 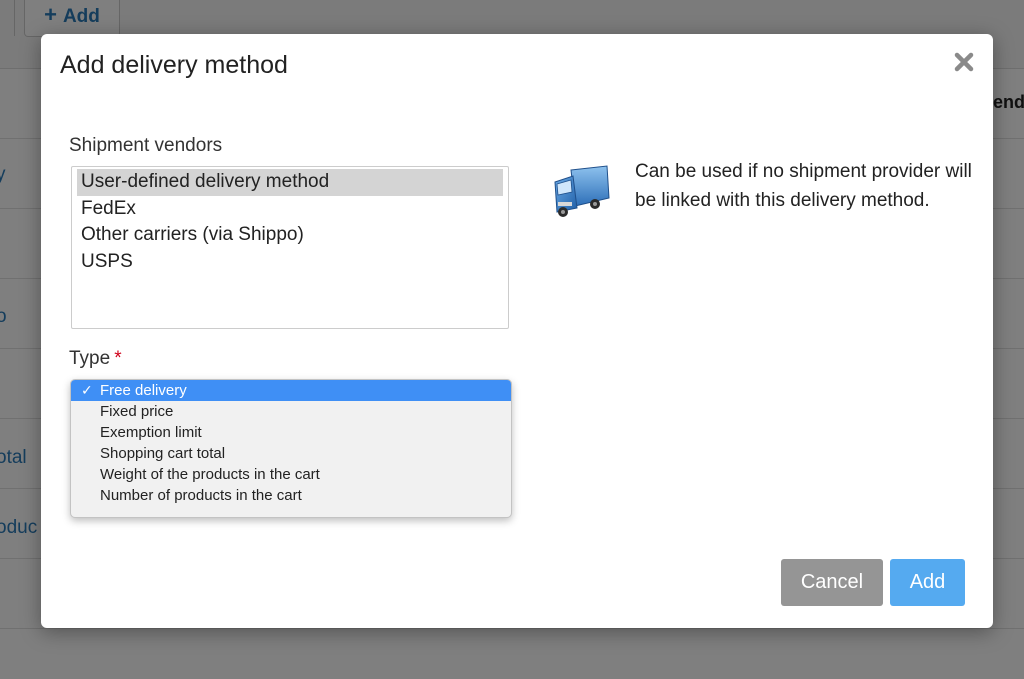 I want to click on vendor-option: FedEx, so click(x=290, y=209).